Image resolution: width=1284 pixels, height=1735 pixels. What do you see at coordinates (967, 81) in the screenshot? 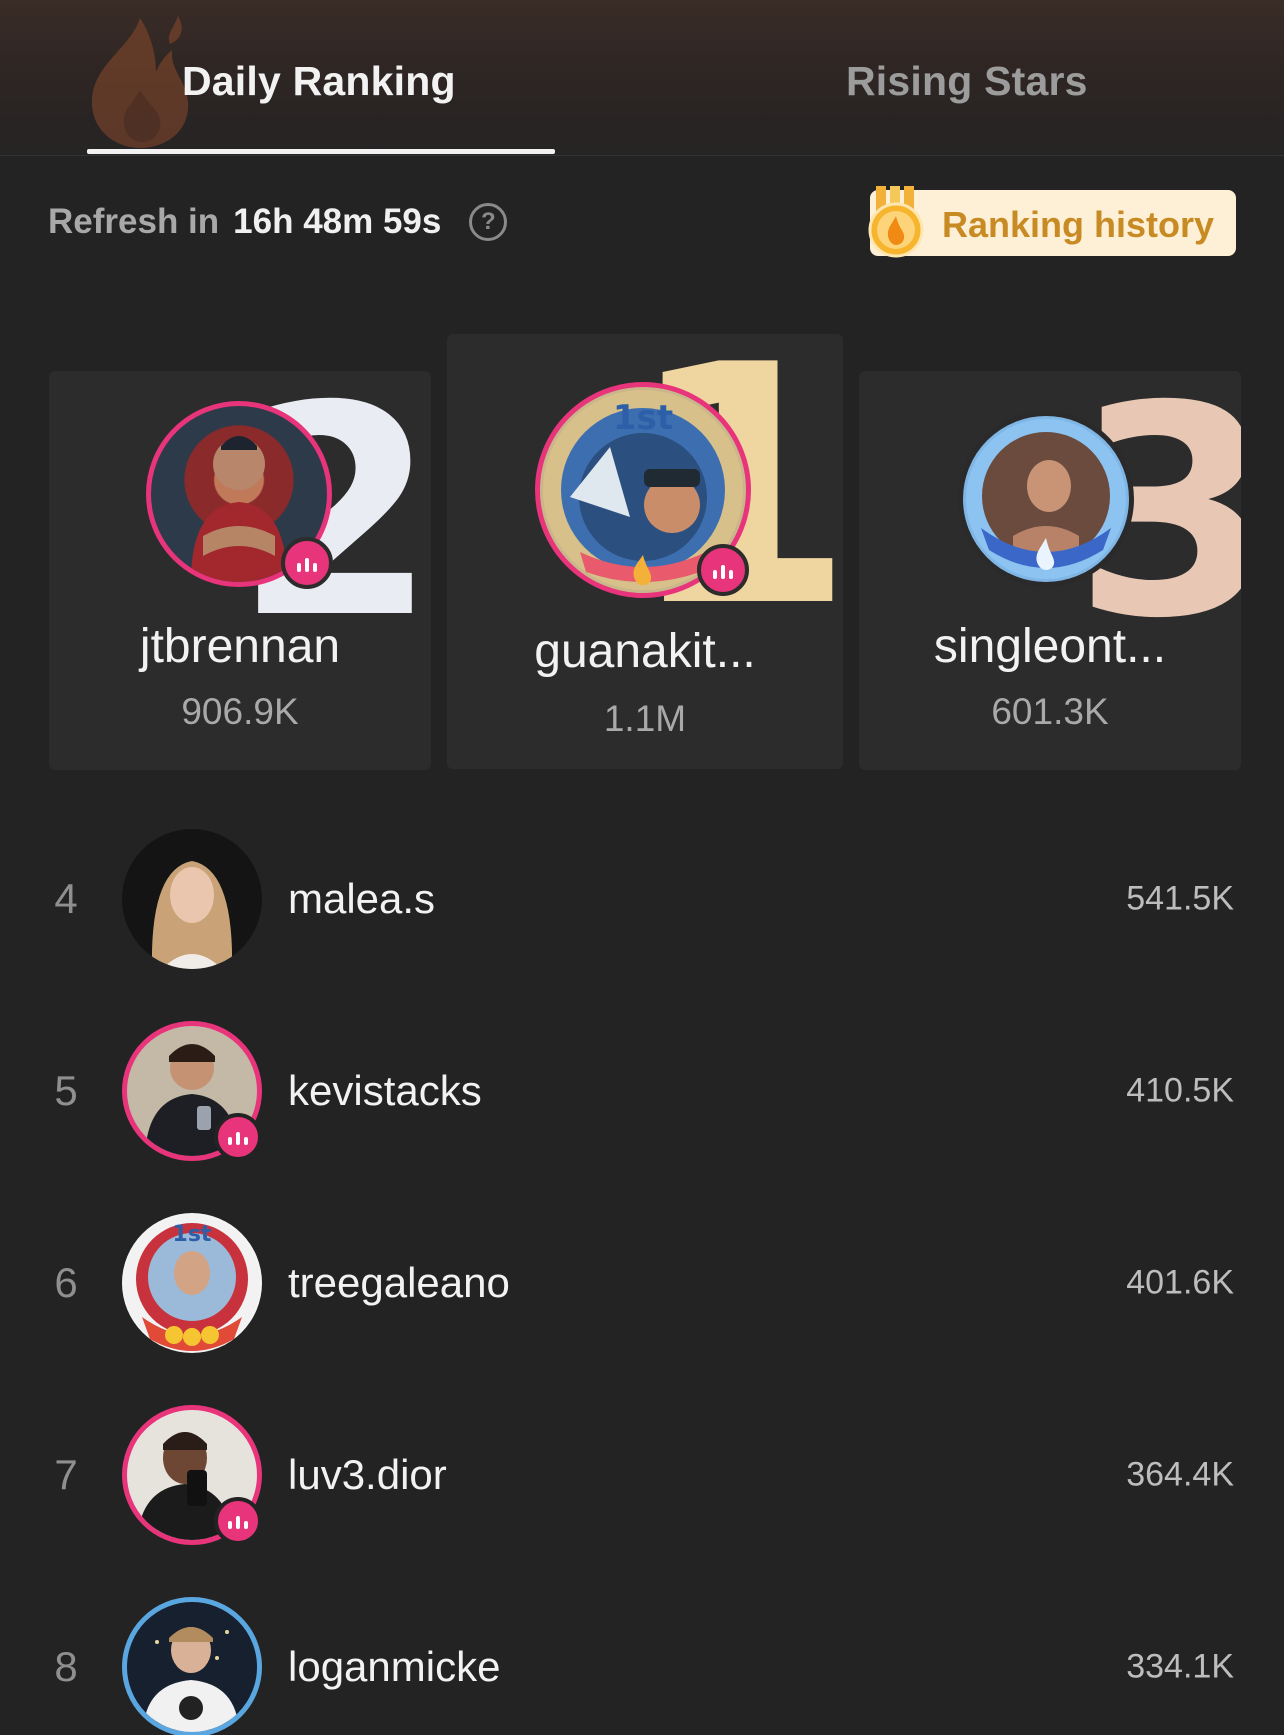
I see `tab-rising-stars: Rising Stars` at bounding box center [967, 81].